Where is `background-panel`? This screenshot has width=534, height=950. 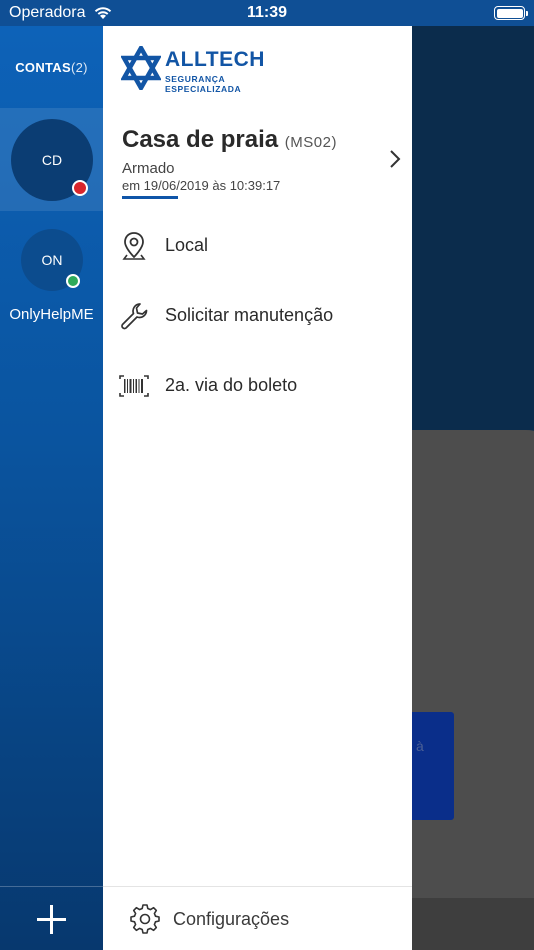 background-panel is located at coordinates (473, 690).